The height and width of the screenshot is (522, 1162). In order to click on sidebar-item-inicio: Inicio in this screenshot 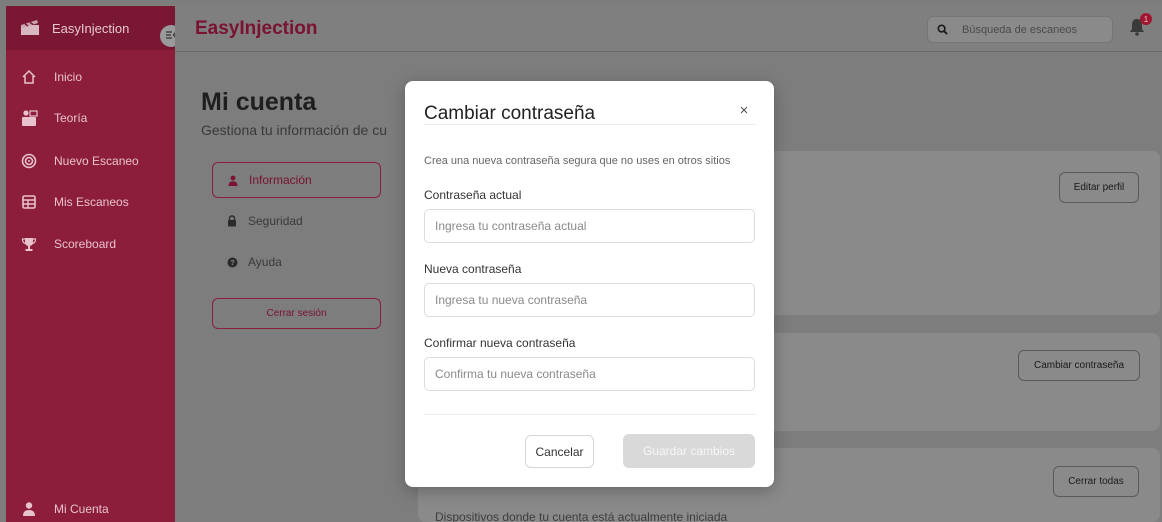, I will do `click(44, 77)`.